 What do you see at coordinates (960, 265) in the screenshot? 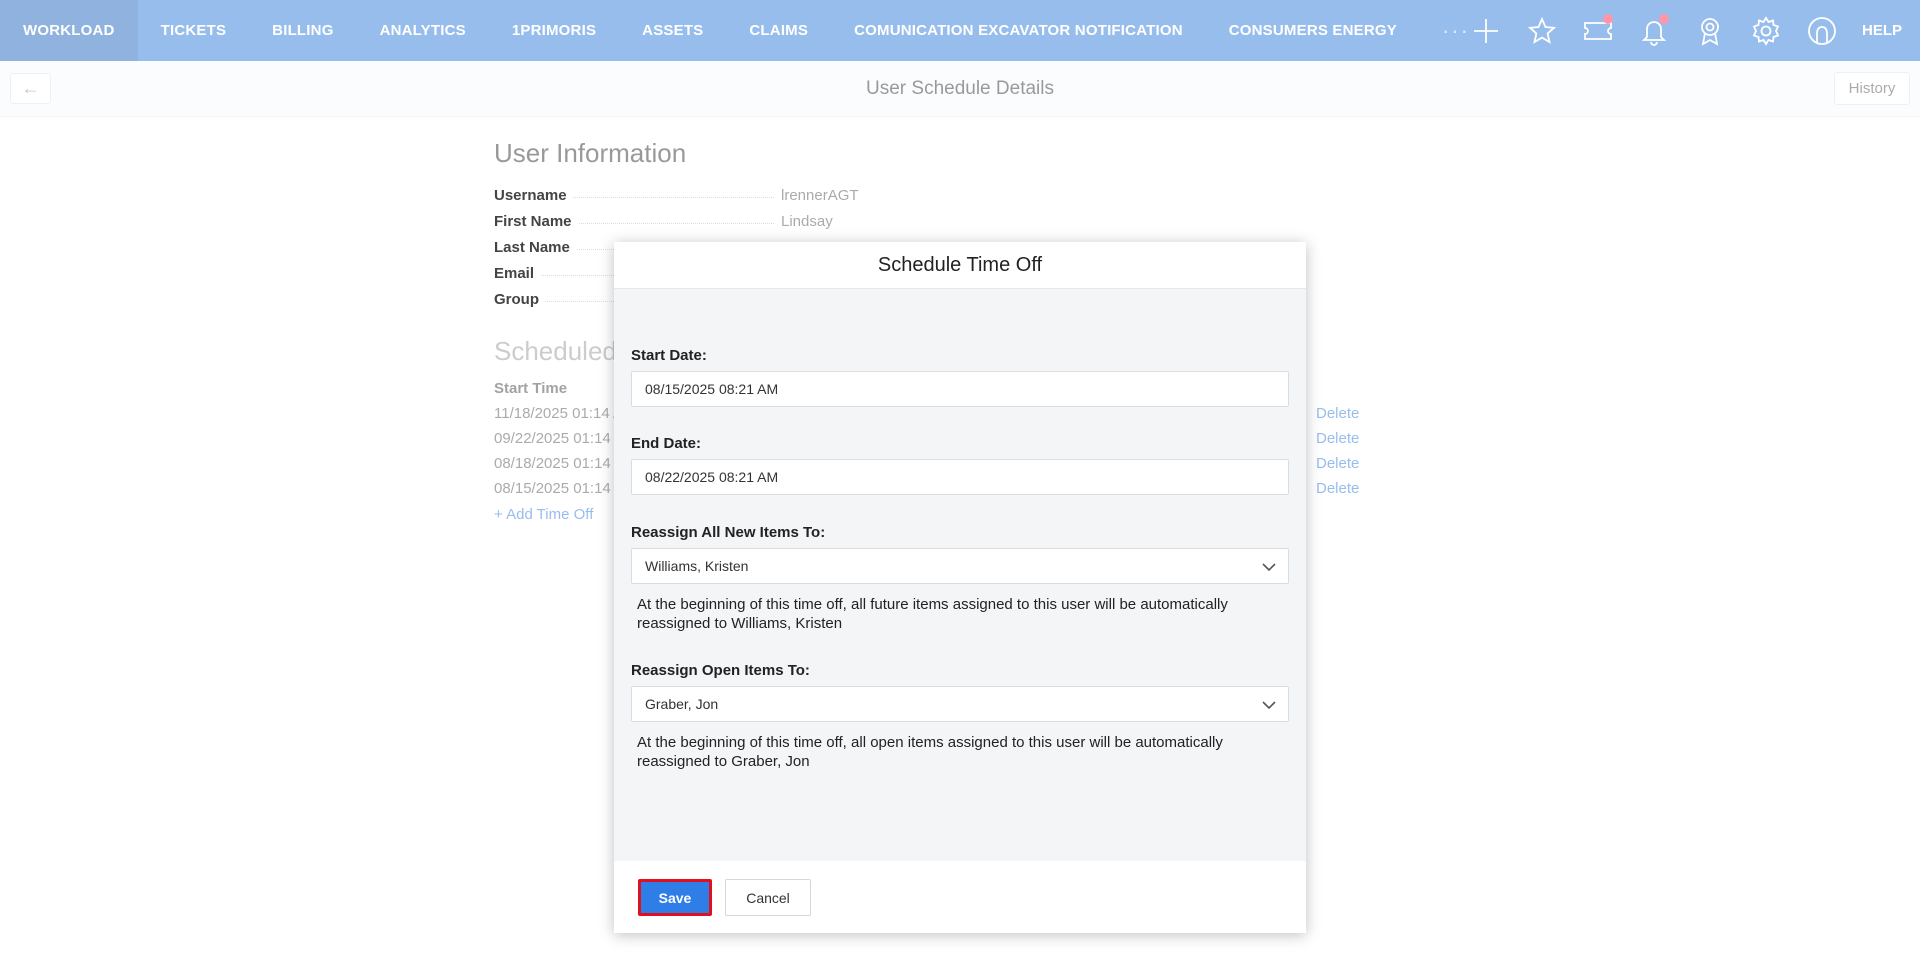
I see `modal-title: Schedule Time Off` at bounding box center [960, 265].